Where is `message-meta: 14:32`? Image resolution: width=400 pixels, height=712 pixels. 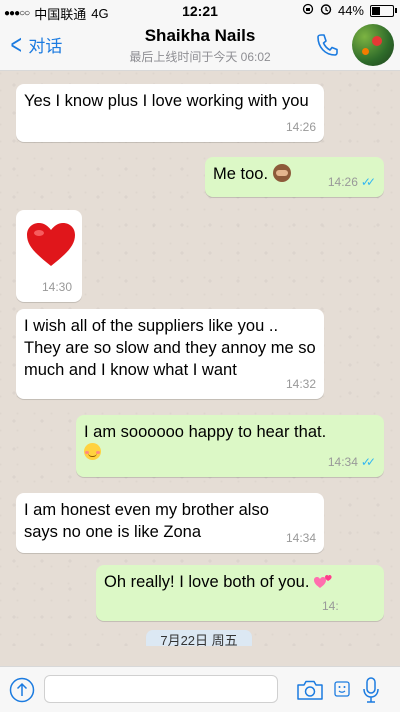 message-meta: 14:32 is located at coordinates (301, 384).